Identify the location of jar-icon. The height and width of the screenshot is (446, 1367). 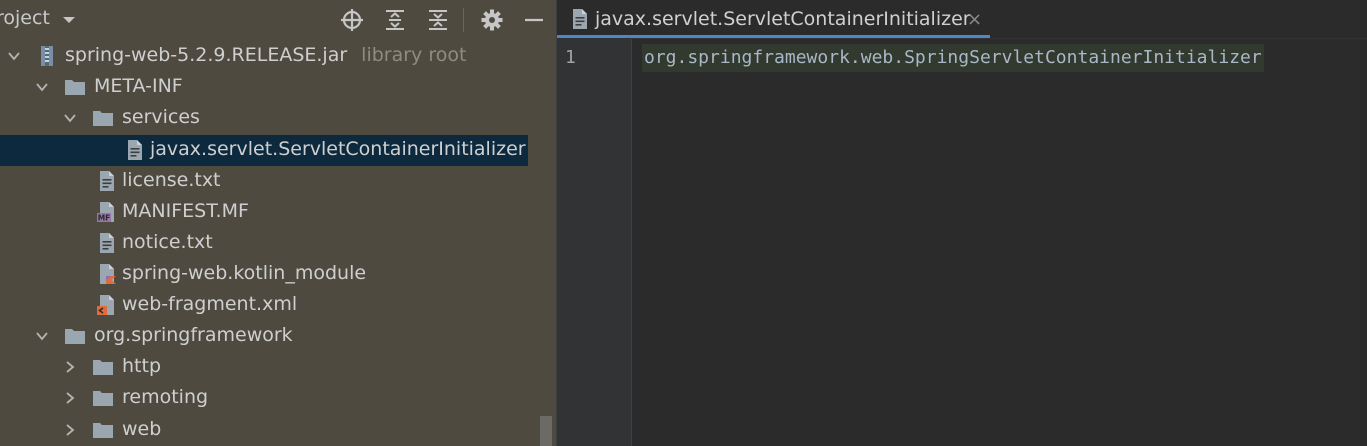
(47, 56).